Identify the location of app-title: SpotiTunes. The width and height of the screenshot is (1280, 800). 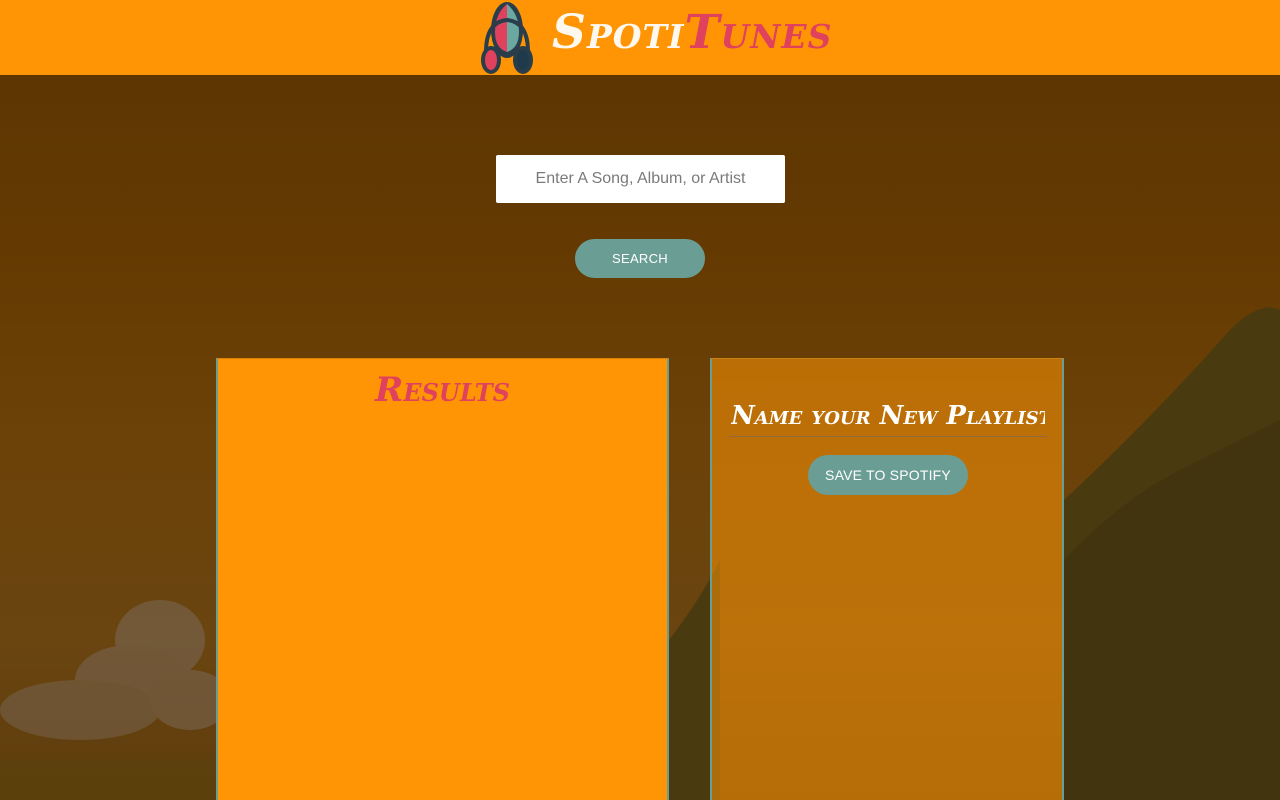
(692, 33).